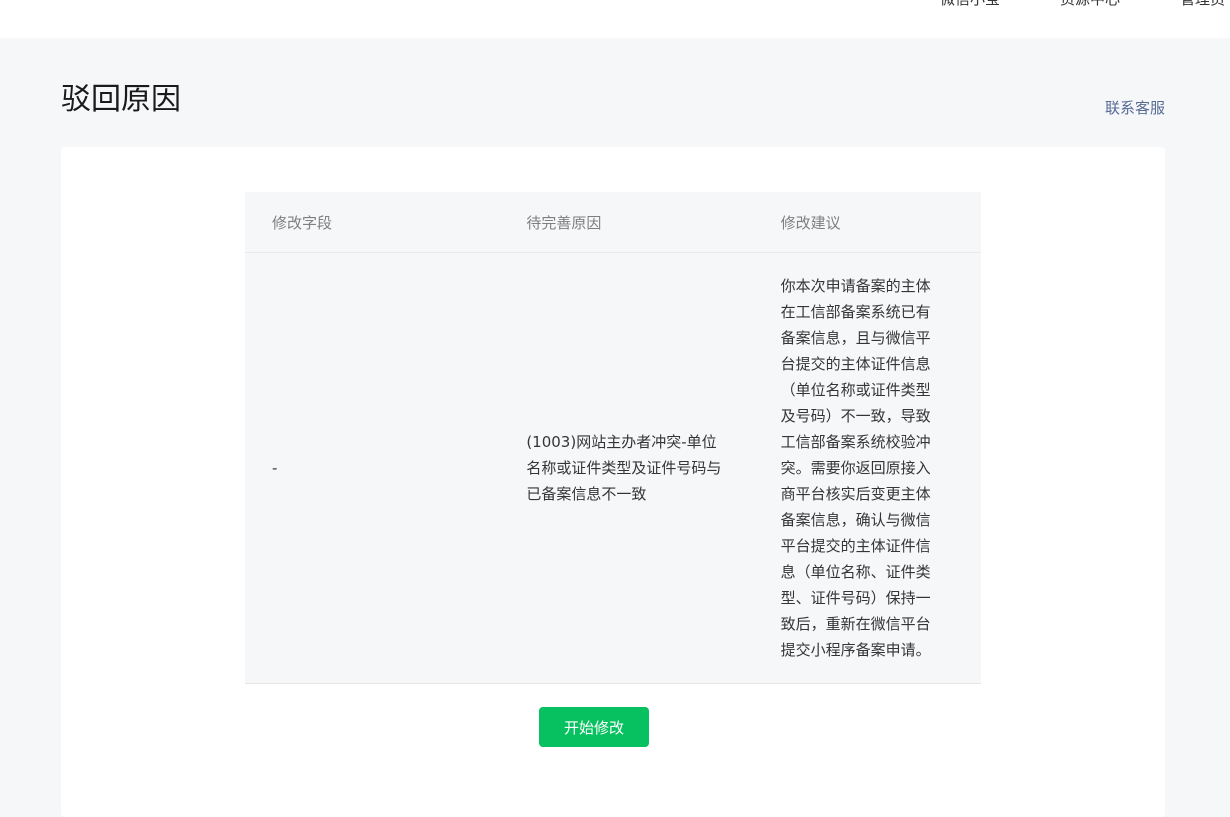 The height and width of the screenshot is (817, 1230). I want to click on table-header-row: 修改字段 待完善原因 修改建议, so click(613, 222).